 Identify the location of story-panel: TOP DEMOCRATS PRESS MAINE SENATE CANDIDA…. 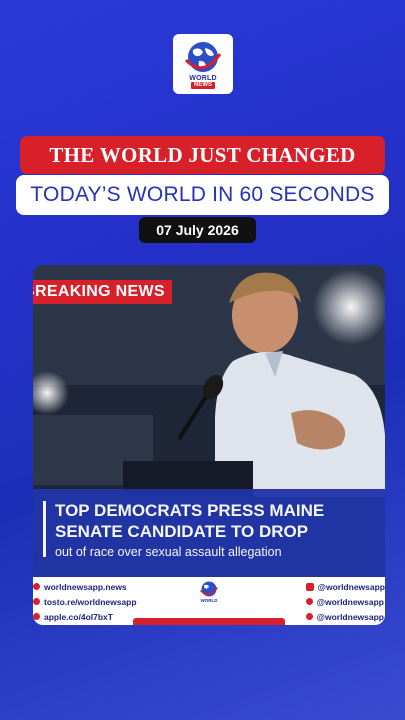
(209, 533).